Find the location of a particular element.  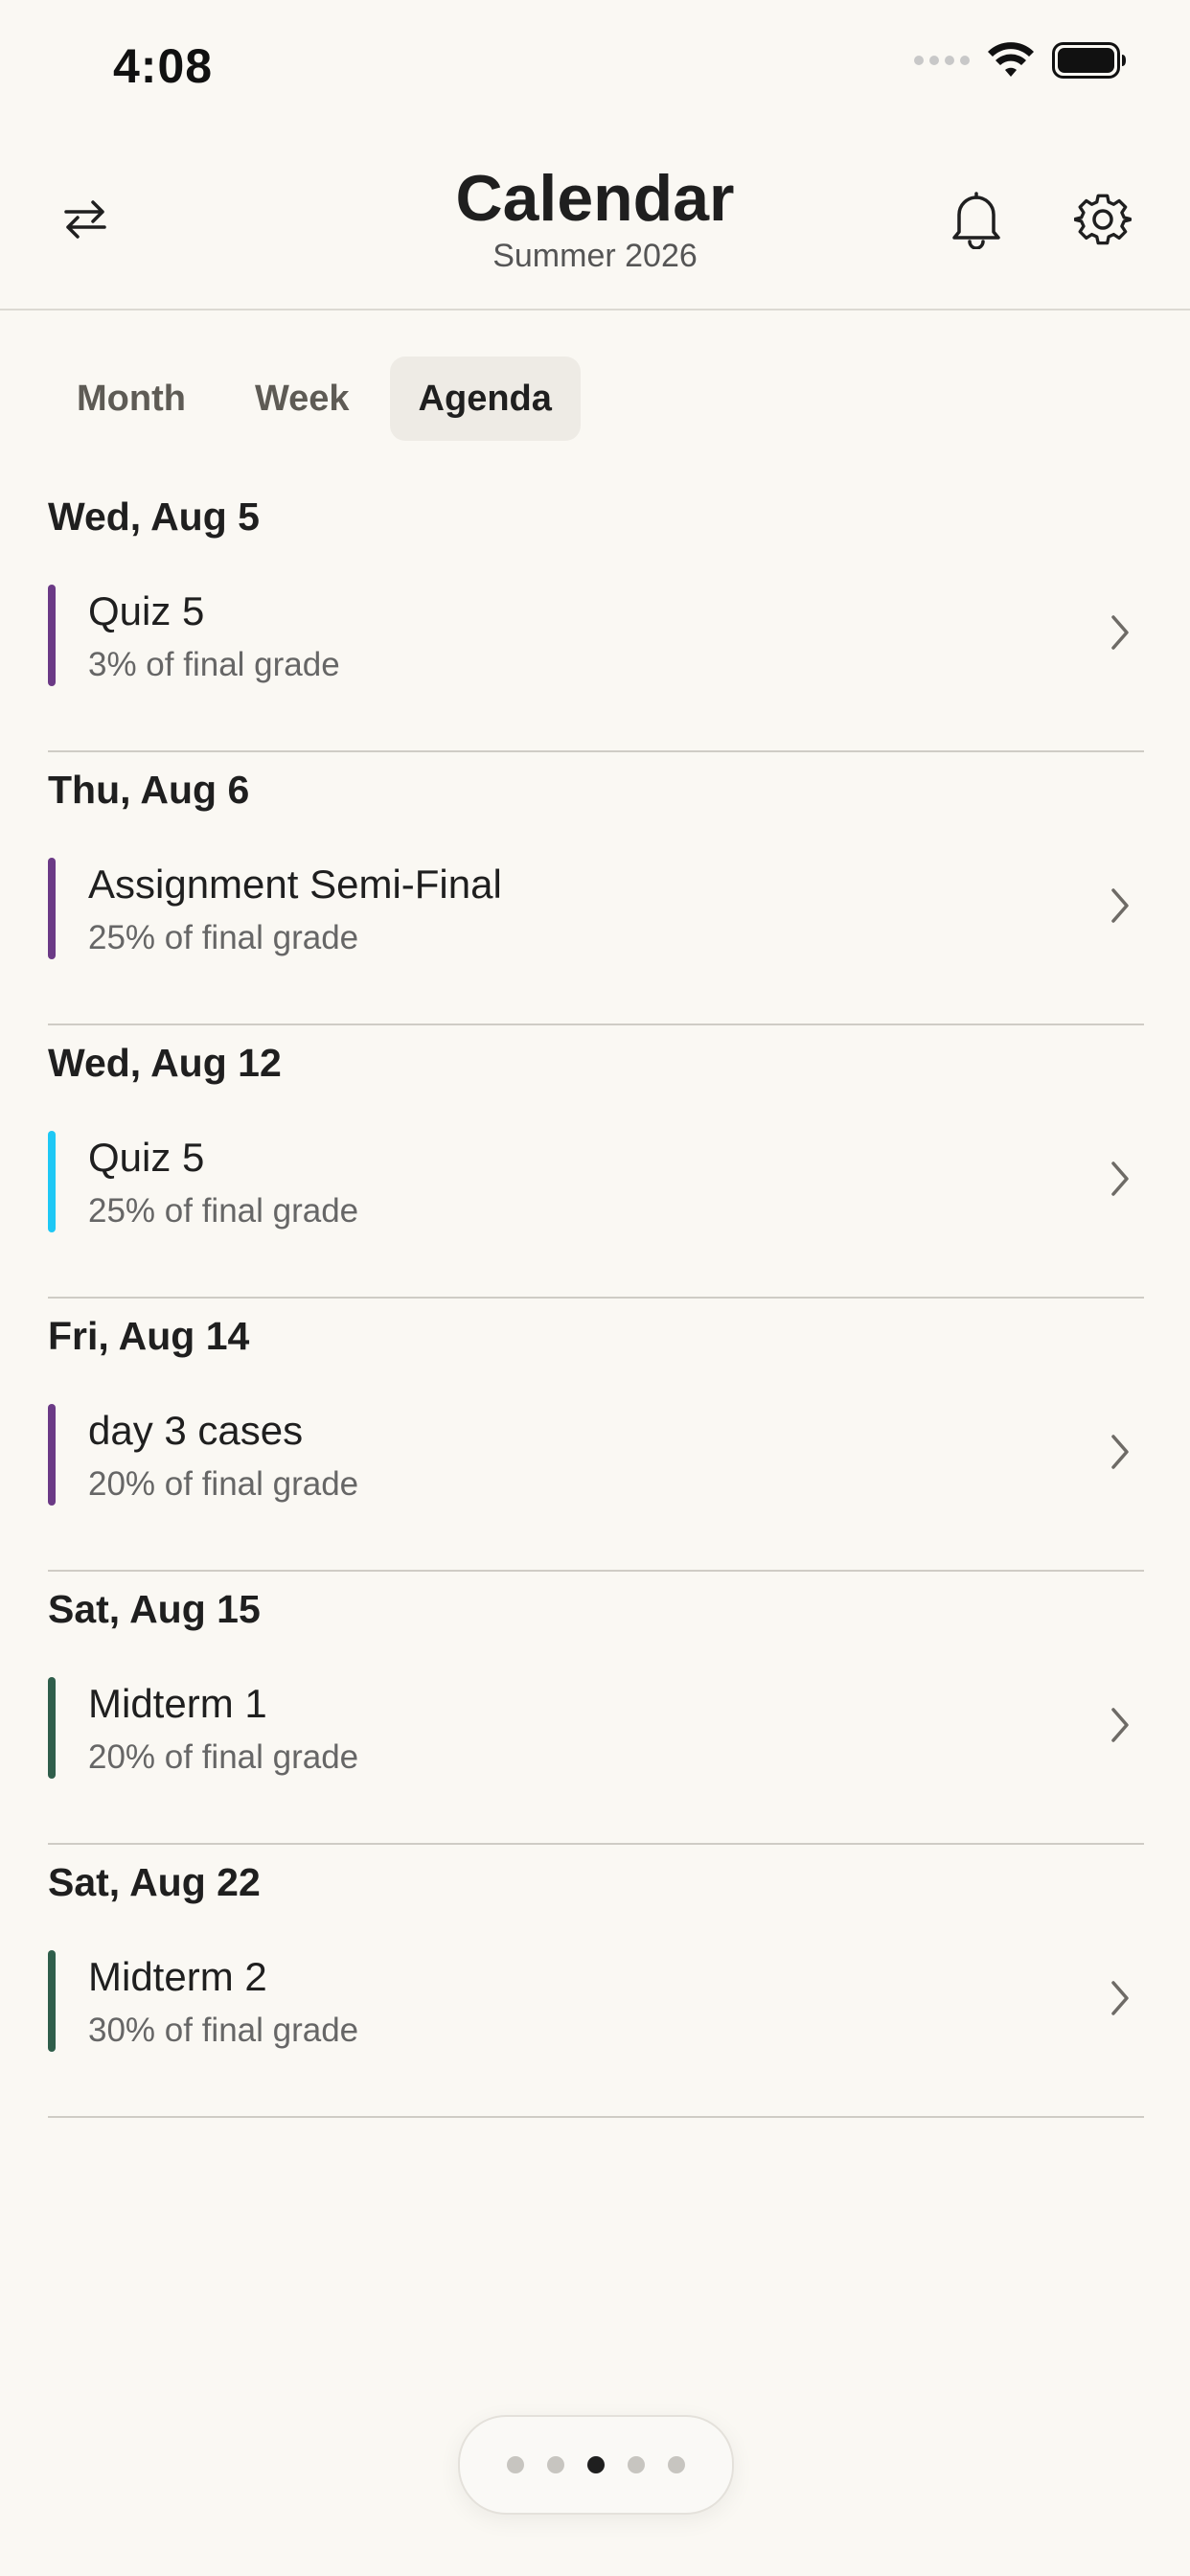

agenda-event: Midterm 2 30% of final grade is located at coordinates (596, 2017).